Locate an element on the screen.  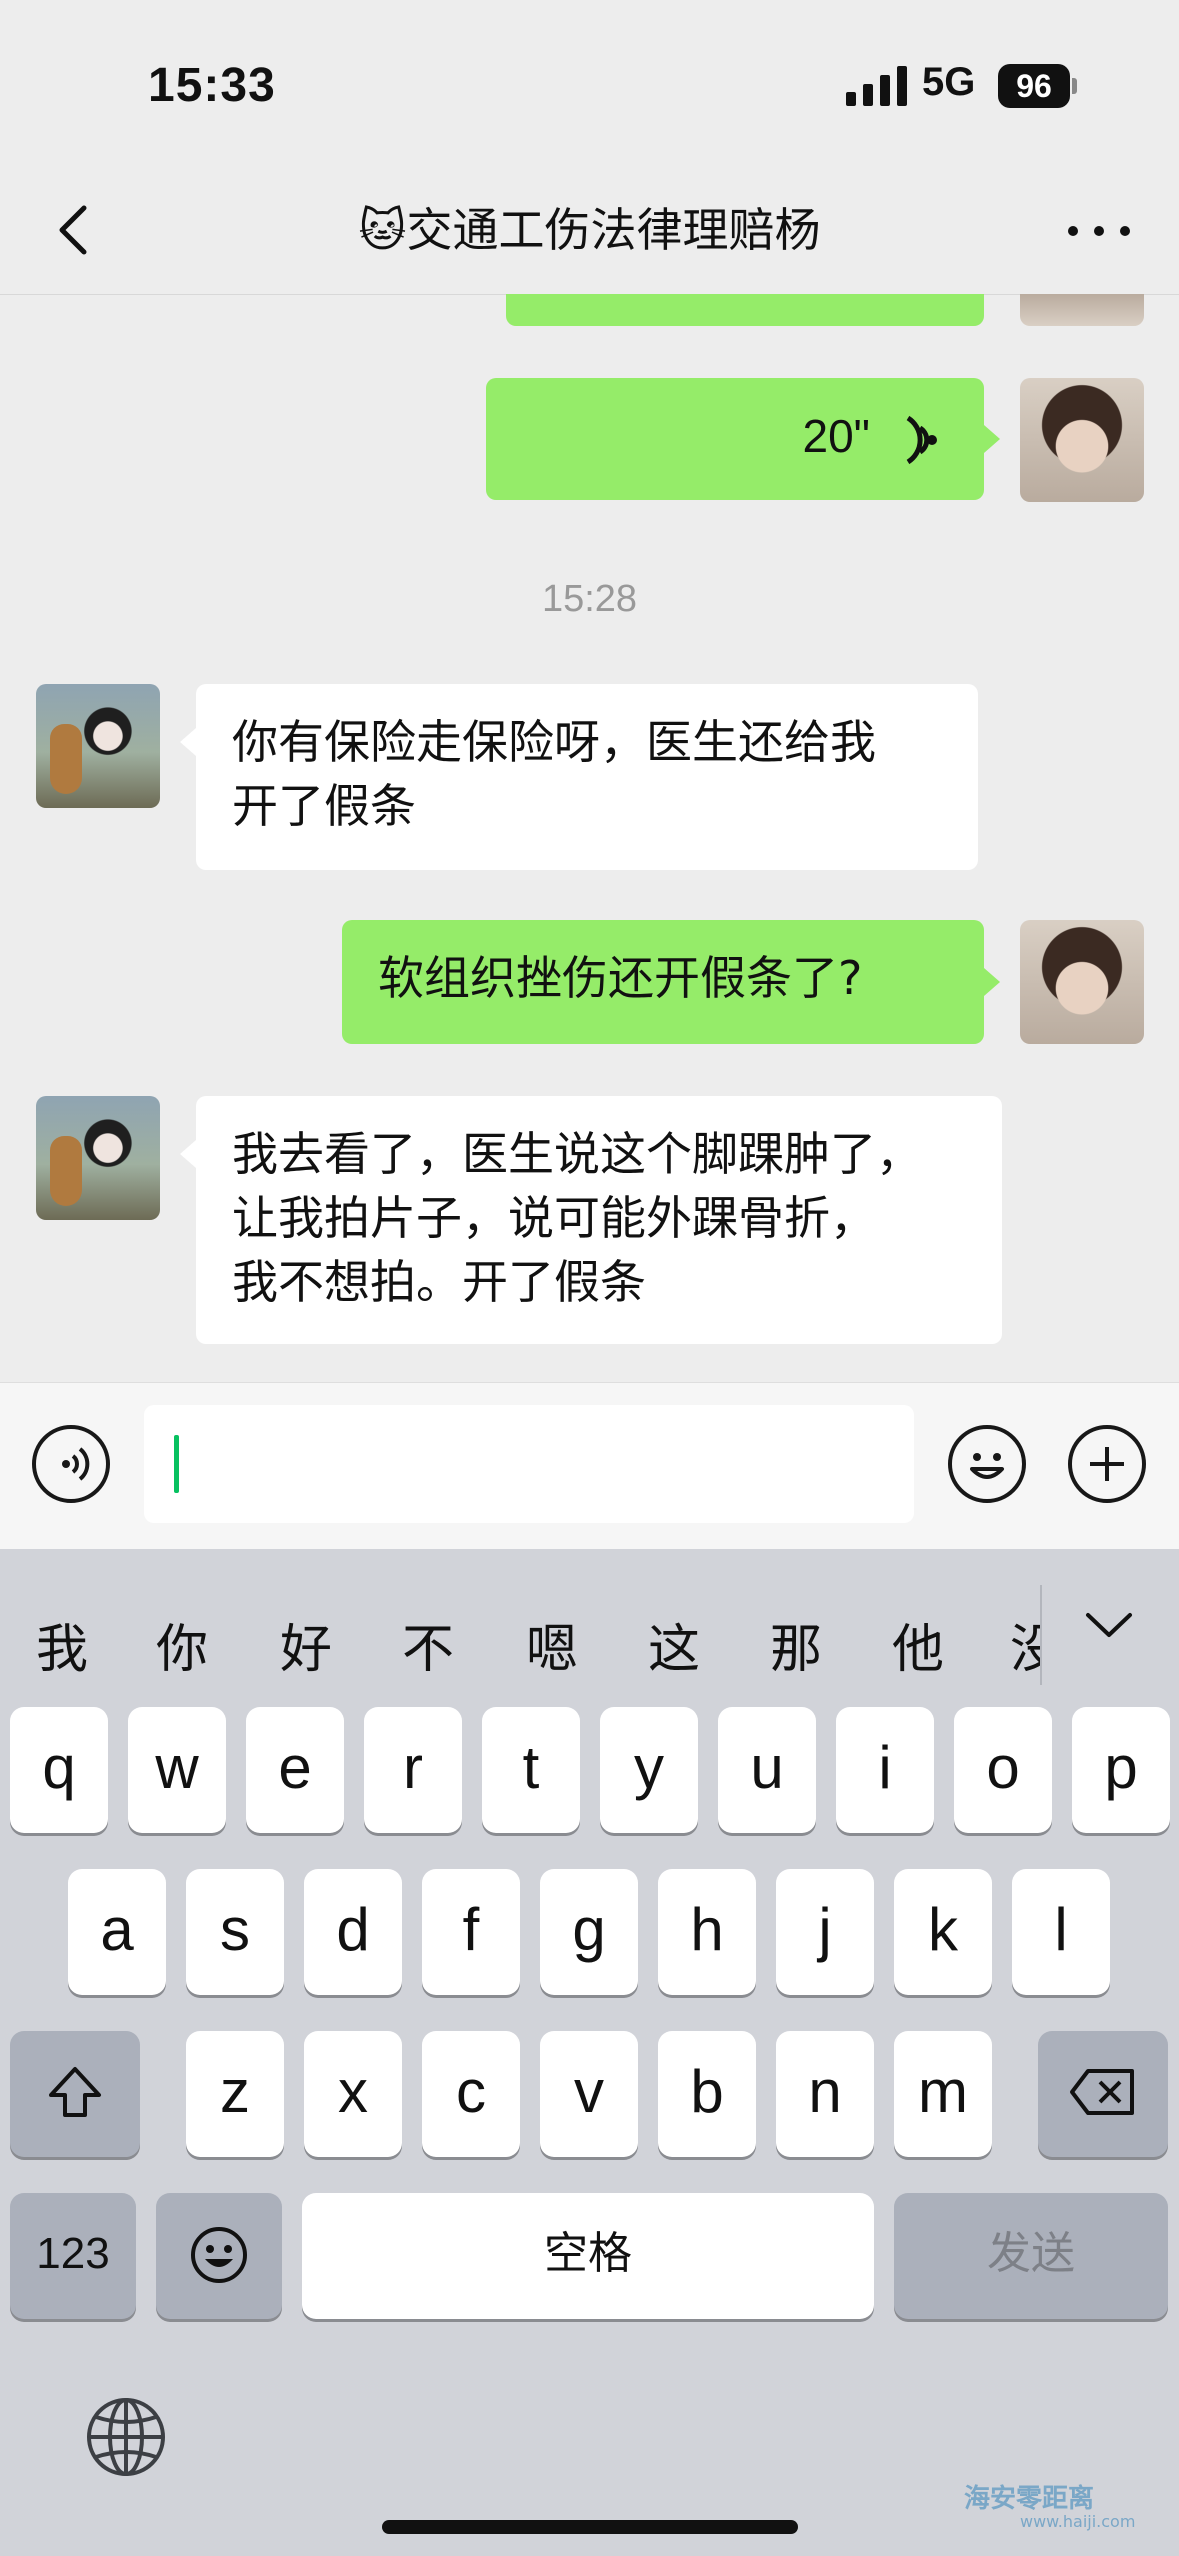
candidate-word: 不 is located at coordinates (428, 1644).